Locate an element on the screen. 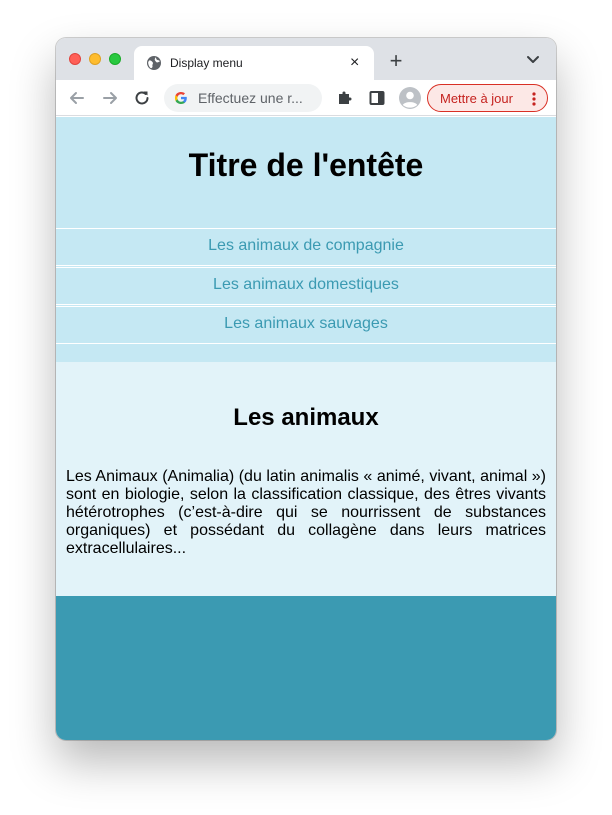 The image size is (612, 815). window-minimize-button is located at coordinates (95, 59).